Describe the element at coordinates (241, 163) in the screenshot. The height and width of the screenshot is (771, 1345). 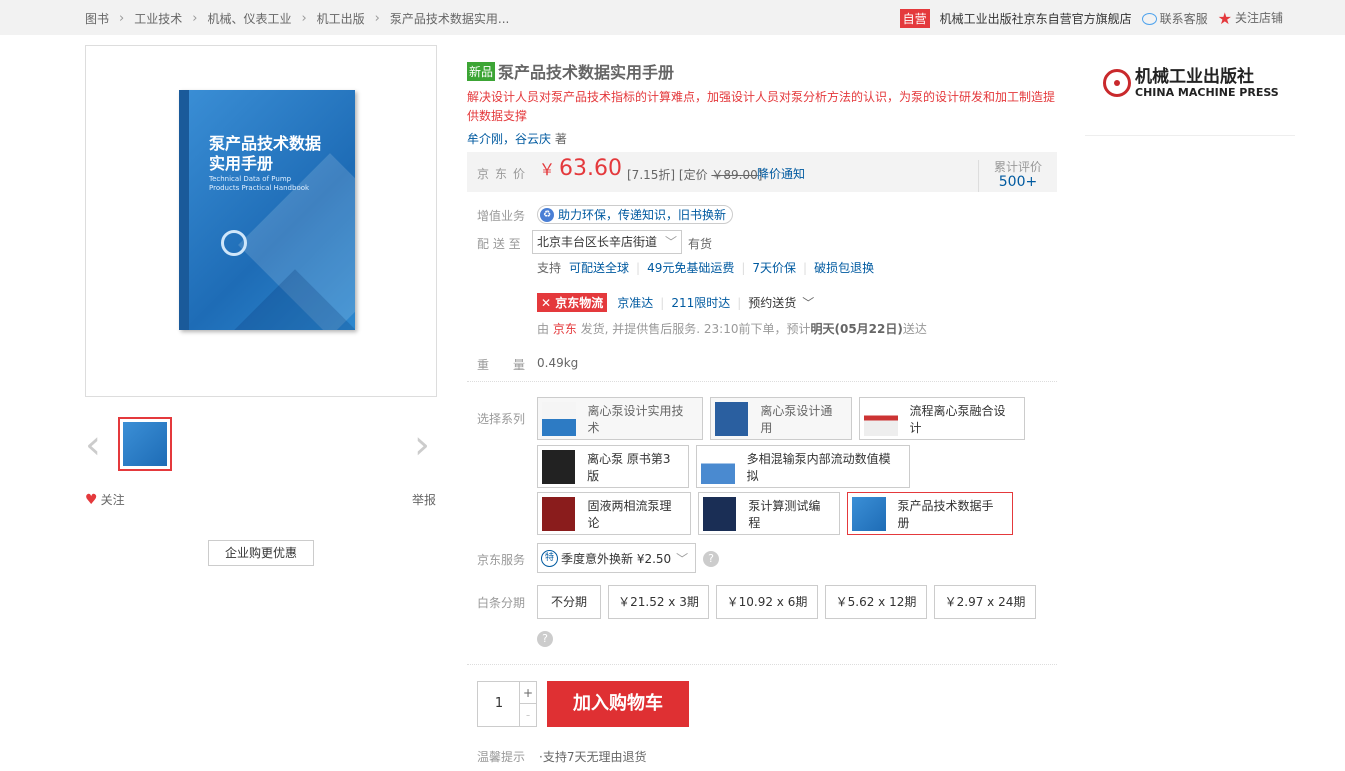
I see `cover-title-line2: 实用手册` at that location.